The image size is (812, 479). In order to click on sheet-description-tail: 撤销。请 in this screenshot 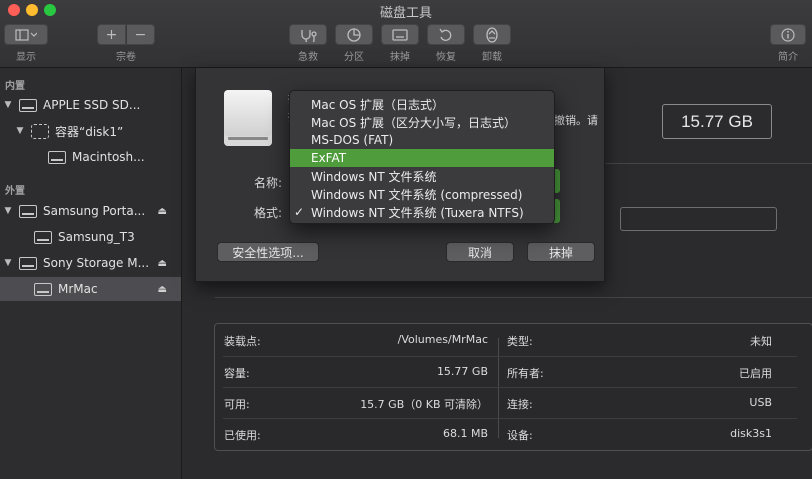, I will do `click(576, 120)`.